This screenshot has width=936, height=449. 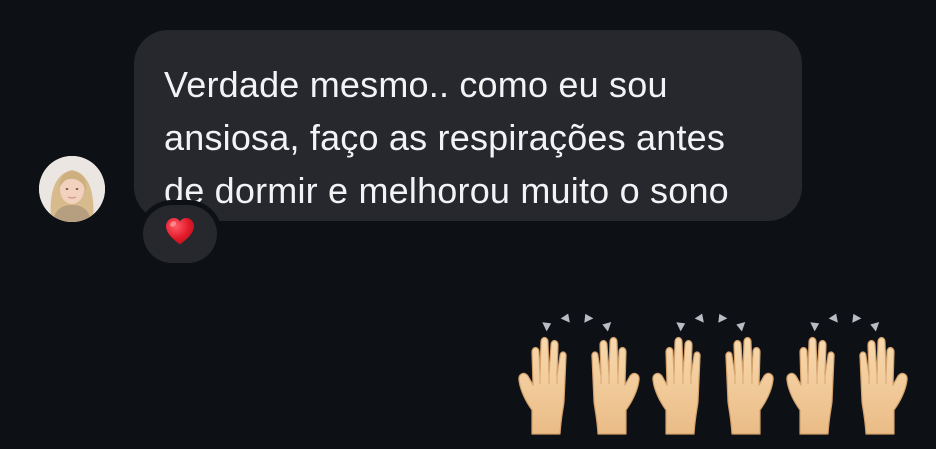 I want to click on message-reaction, so click(x=180, y=234).